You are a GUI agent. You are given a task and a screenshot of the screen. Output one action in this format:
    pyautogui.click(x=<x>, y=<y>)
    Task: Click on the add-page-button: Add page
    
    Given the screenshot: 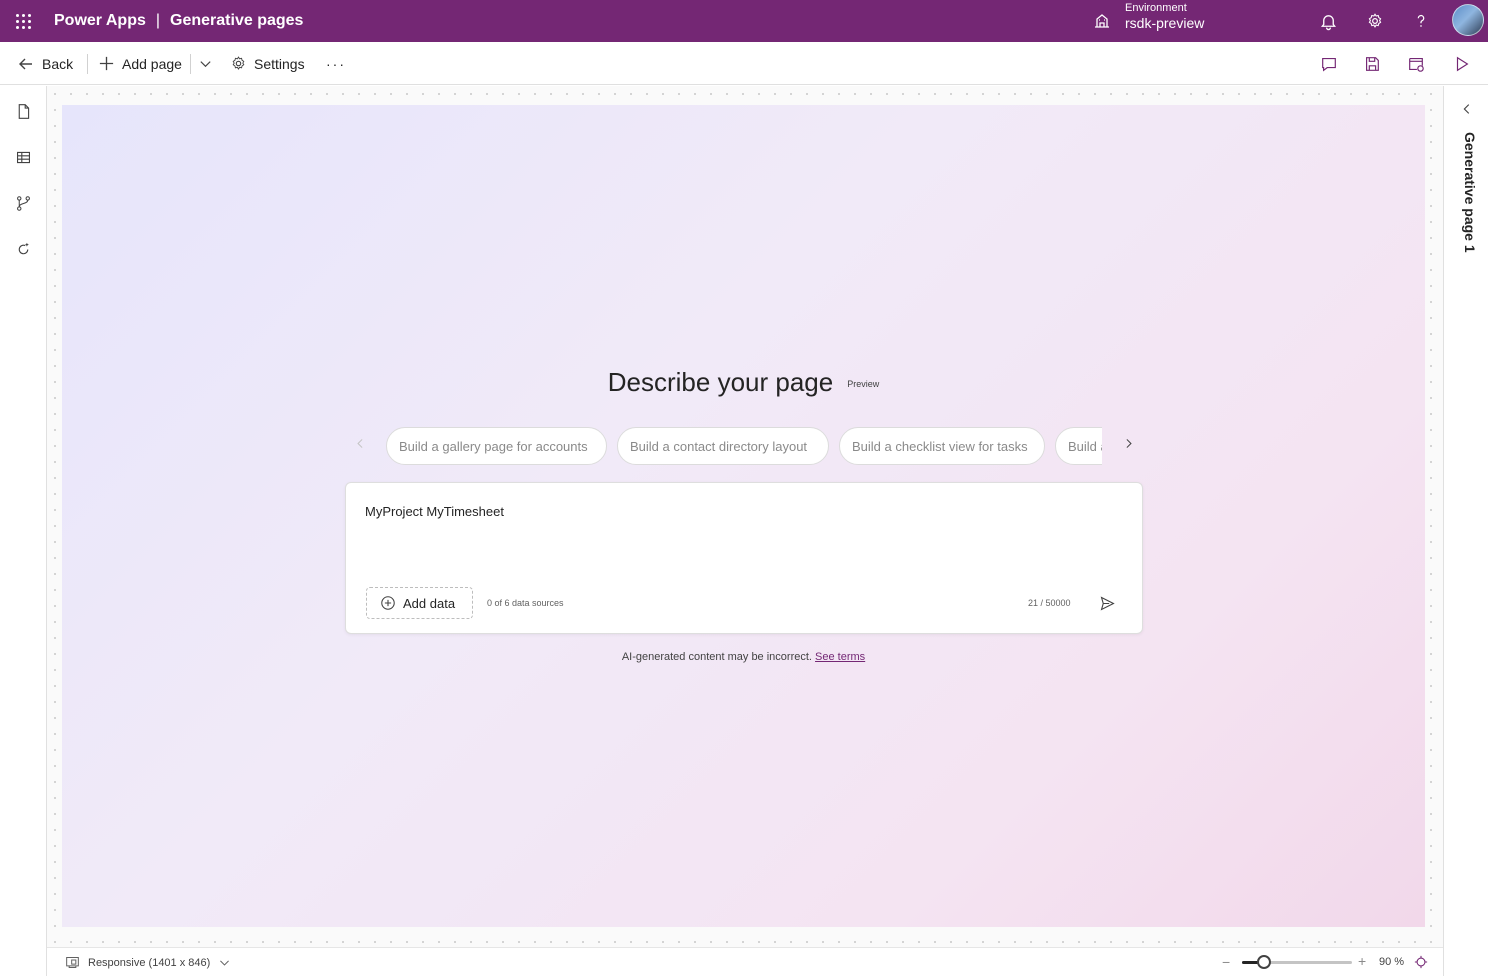 What is the action you would take?
    pyautogui.click(x=140, y=63)
    